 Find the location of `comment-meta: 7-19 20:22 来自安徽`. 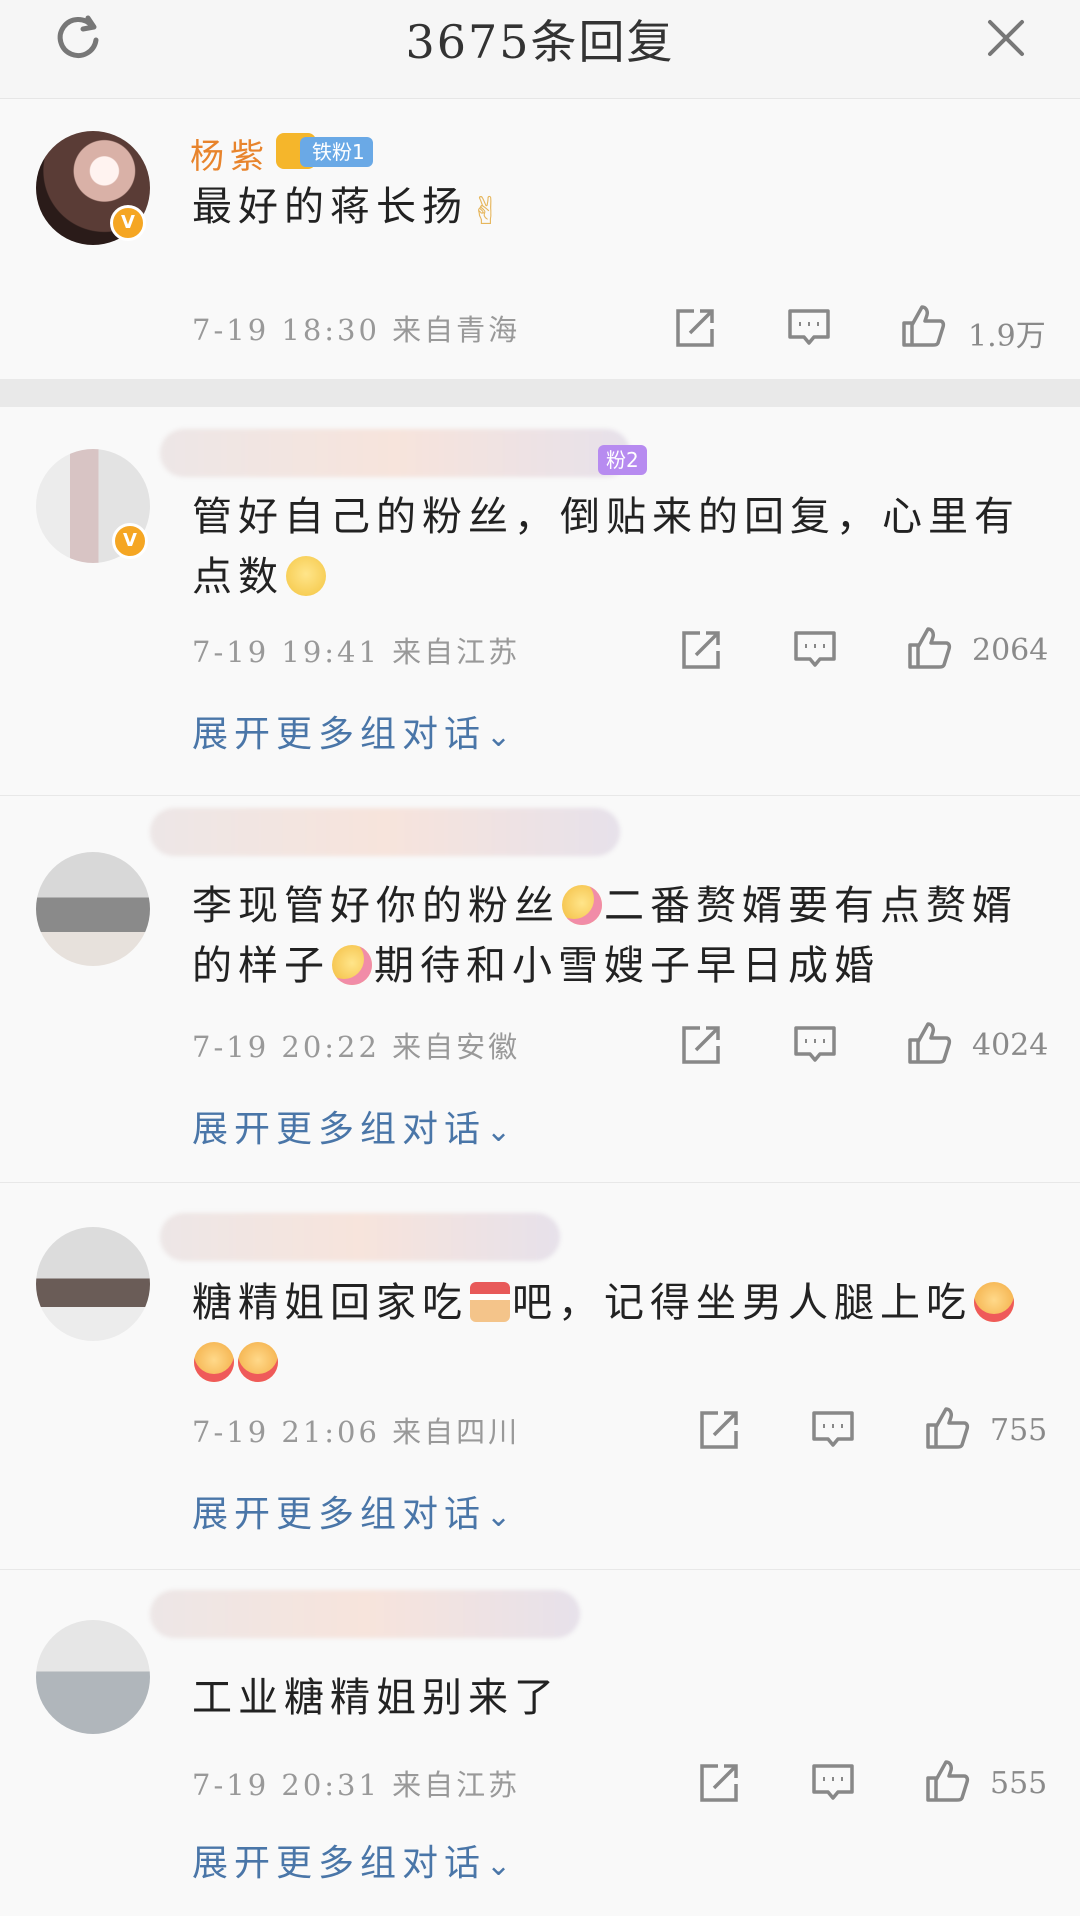

comment-meta: 7-19 20:22 来自安徽 is located at coordinates (356, 1045).